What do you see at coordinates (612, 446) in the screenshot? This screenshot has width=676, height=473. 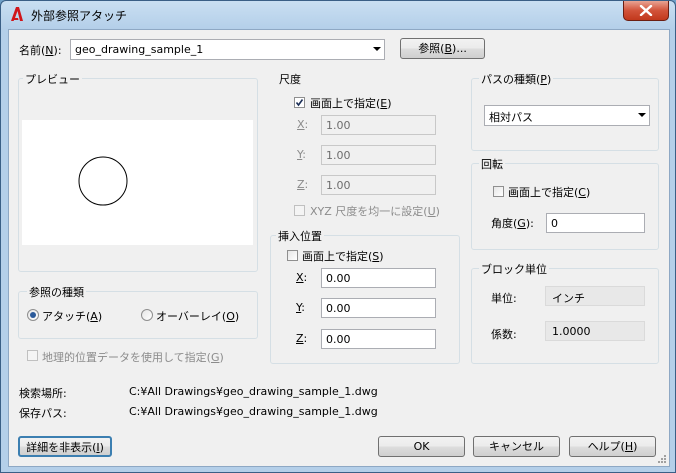 I see `help-button: ヘルプ(H)` at bounding box center [612, 446].